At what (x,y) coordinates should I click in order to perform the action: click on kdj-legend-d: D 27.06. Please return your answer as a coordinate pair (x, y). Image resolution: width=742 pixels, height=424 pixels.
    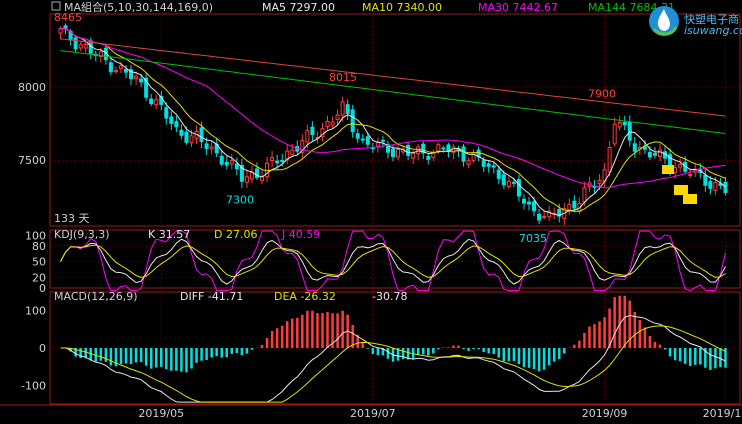
    Looking at the image, I should click on (235, 234).